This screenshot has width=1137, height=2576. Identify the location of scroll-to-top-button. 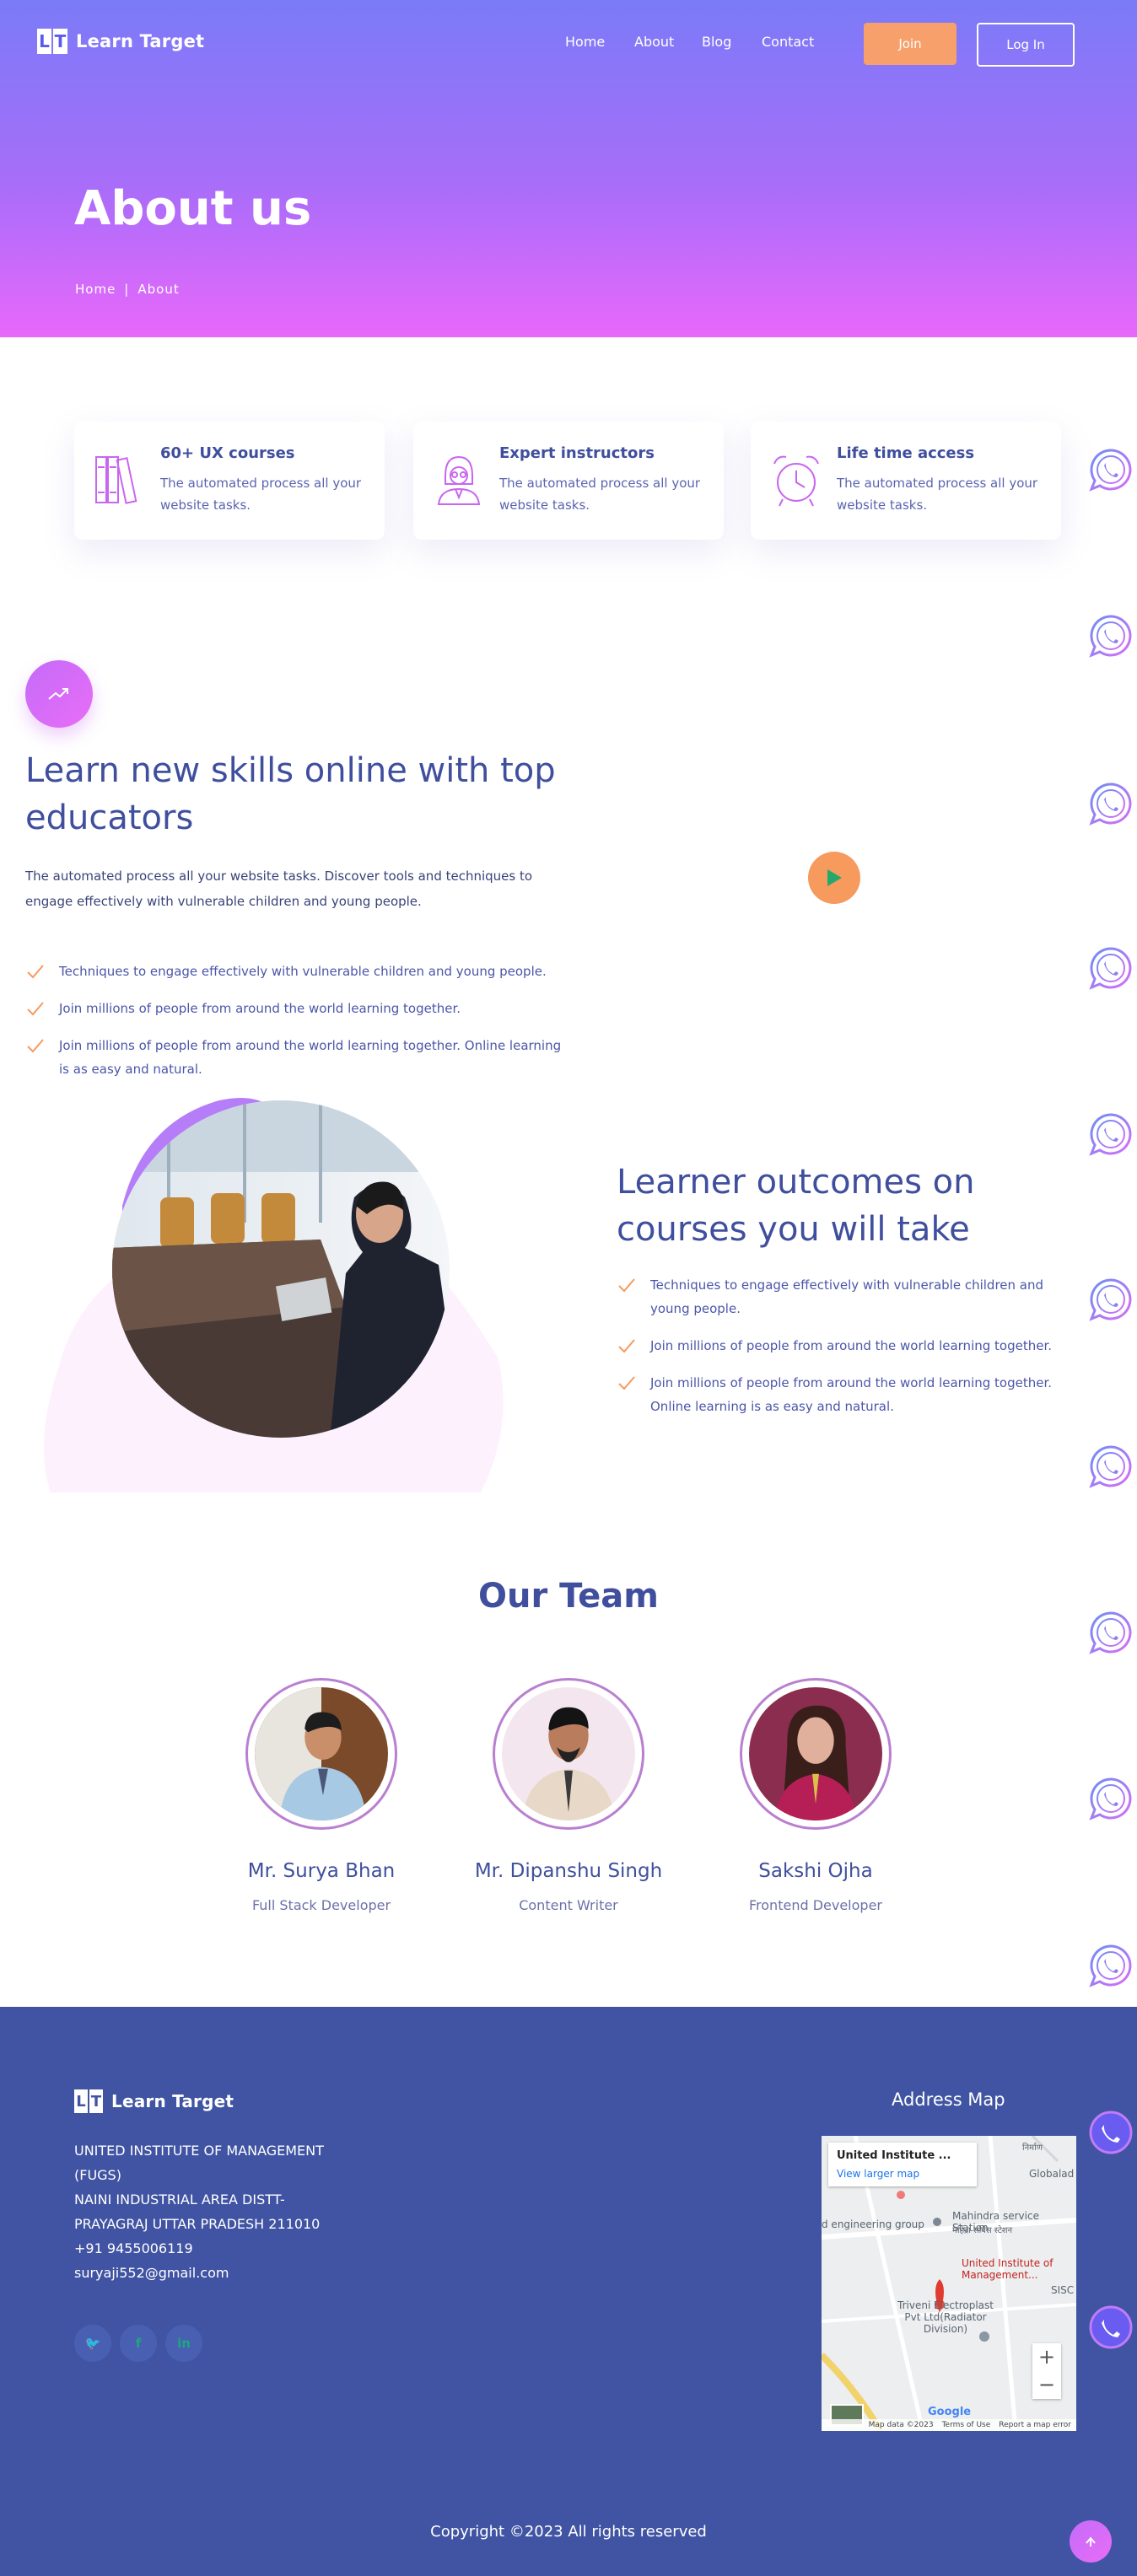
(1091, 2541).